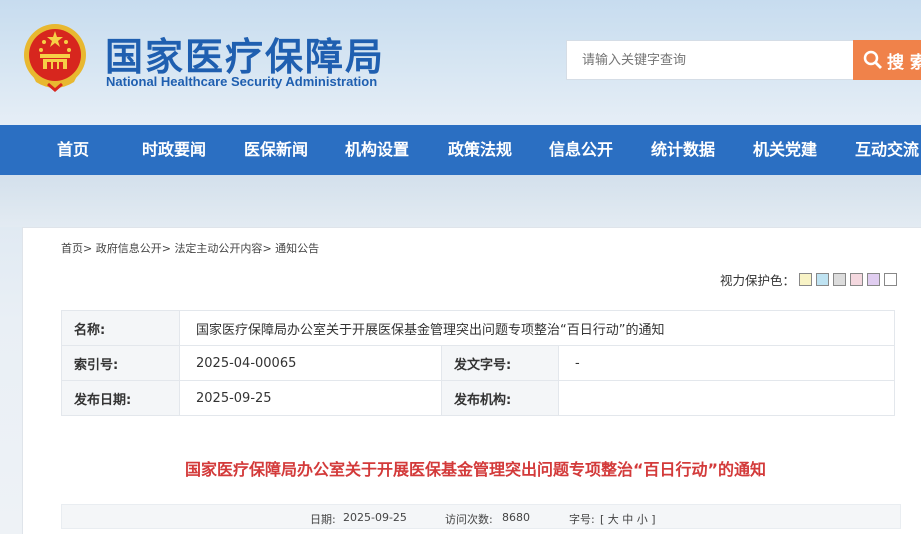 This screenshot has width=921, height=534. I want to click on table-row: 发布日期: 2025-09-25 发布机构:, so click(478, 398).